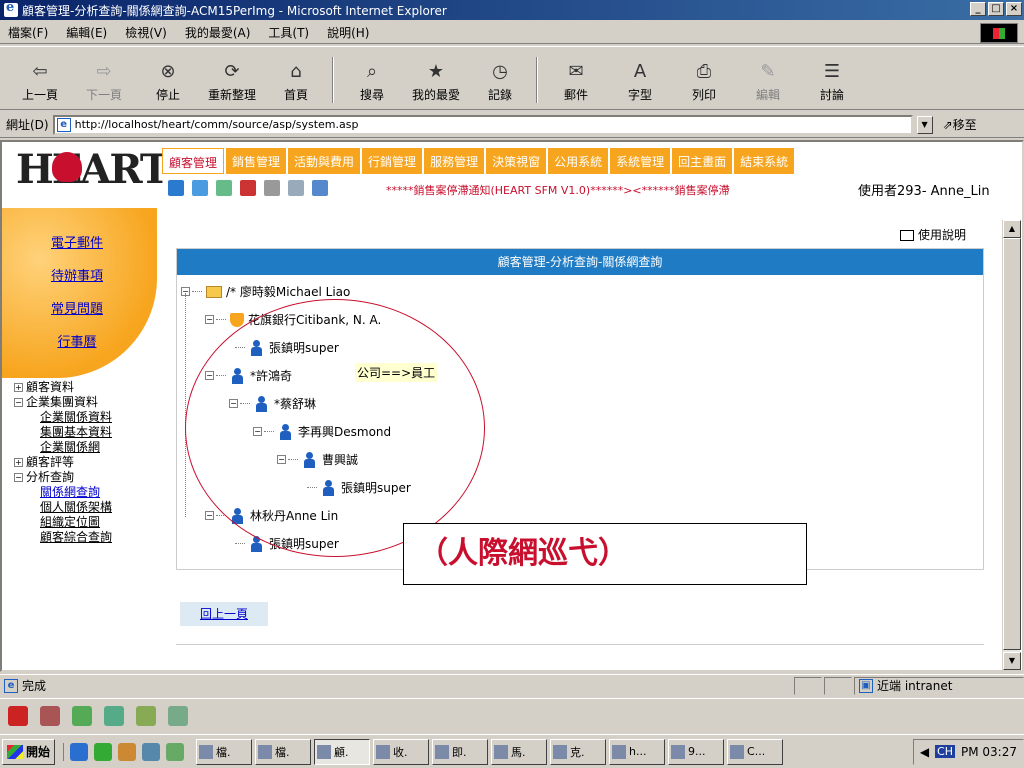 The width and height of the screenshot is (1024, 768). Describe the element at coordinates (996, 9) in the screenshot. I see `maximize-button: □` at that location.